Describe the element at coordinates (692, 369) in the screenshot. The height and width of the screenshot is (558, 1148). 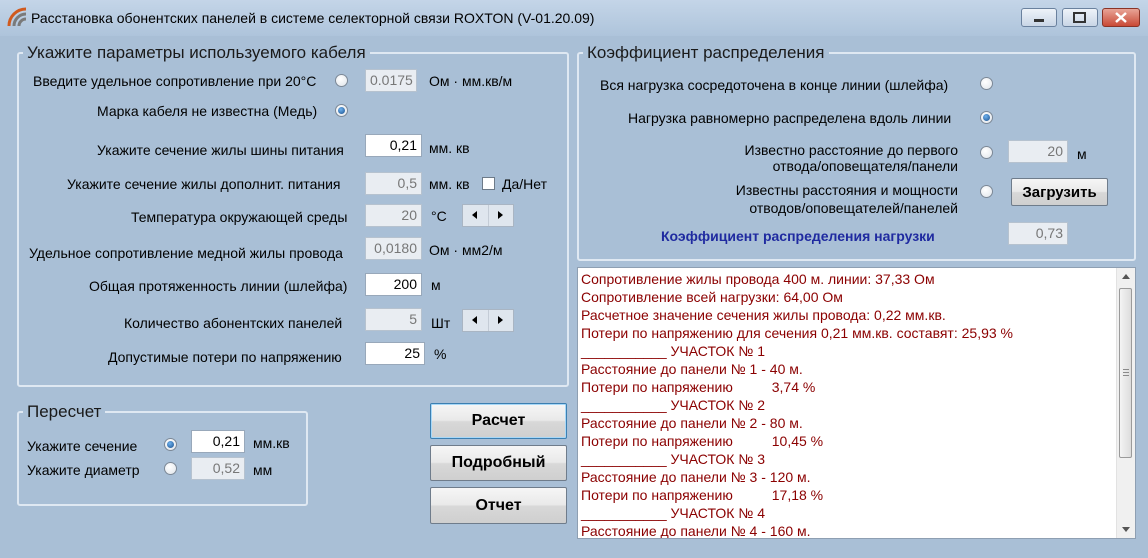
I see `log-line: Расстояние до панели № 1 - 40 м.` at that location.